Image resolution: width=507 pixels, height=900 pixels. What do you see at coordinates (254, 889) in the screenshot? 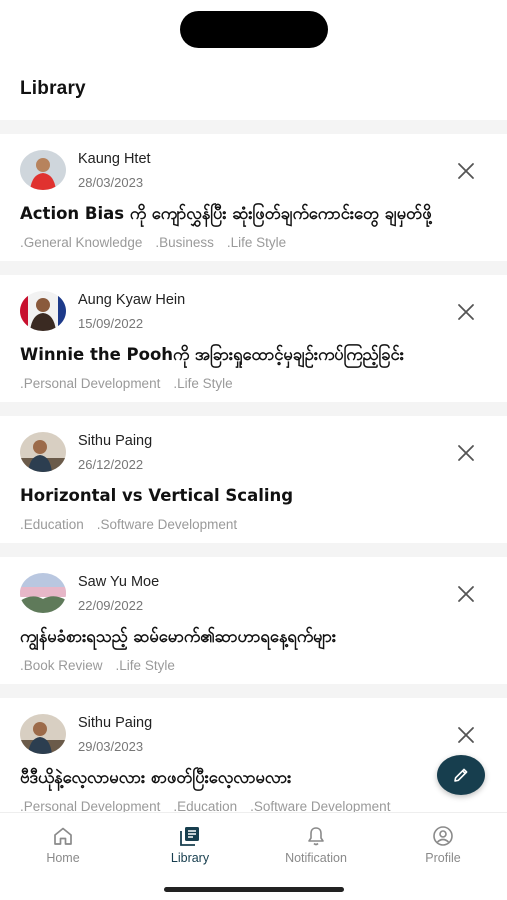
I see `home-indicator` at bounding box center [254, 889].